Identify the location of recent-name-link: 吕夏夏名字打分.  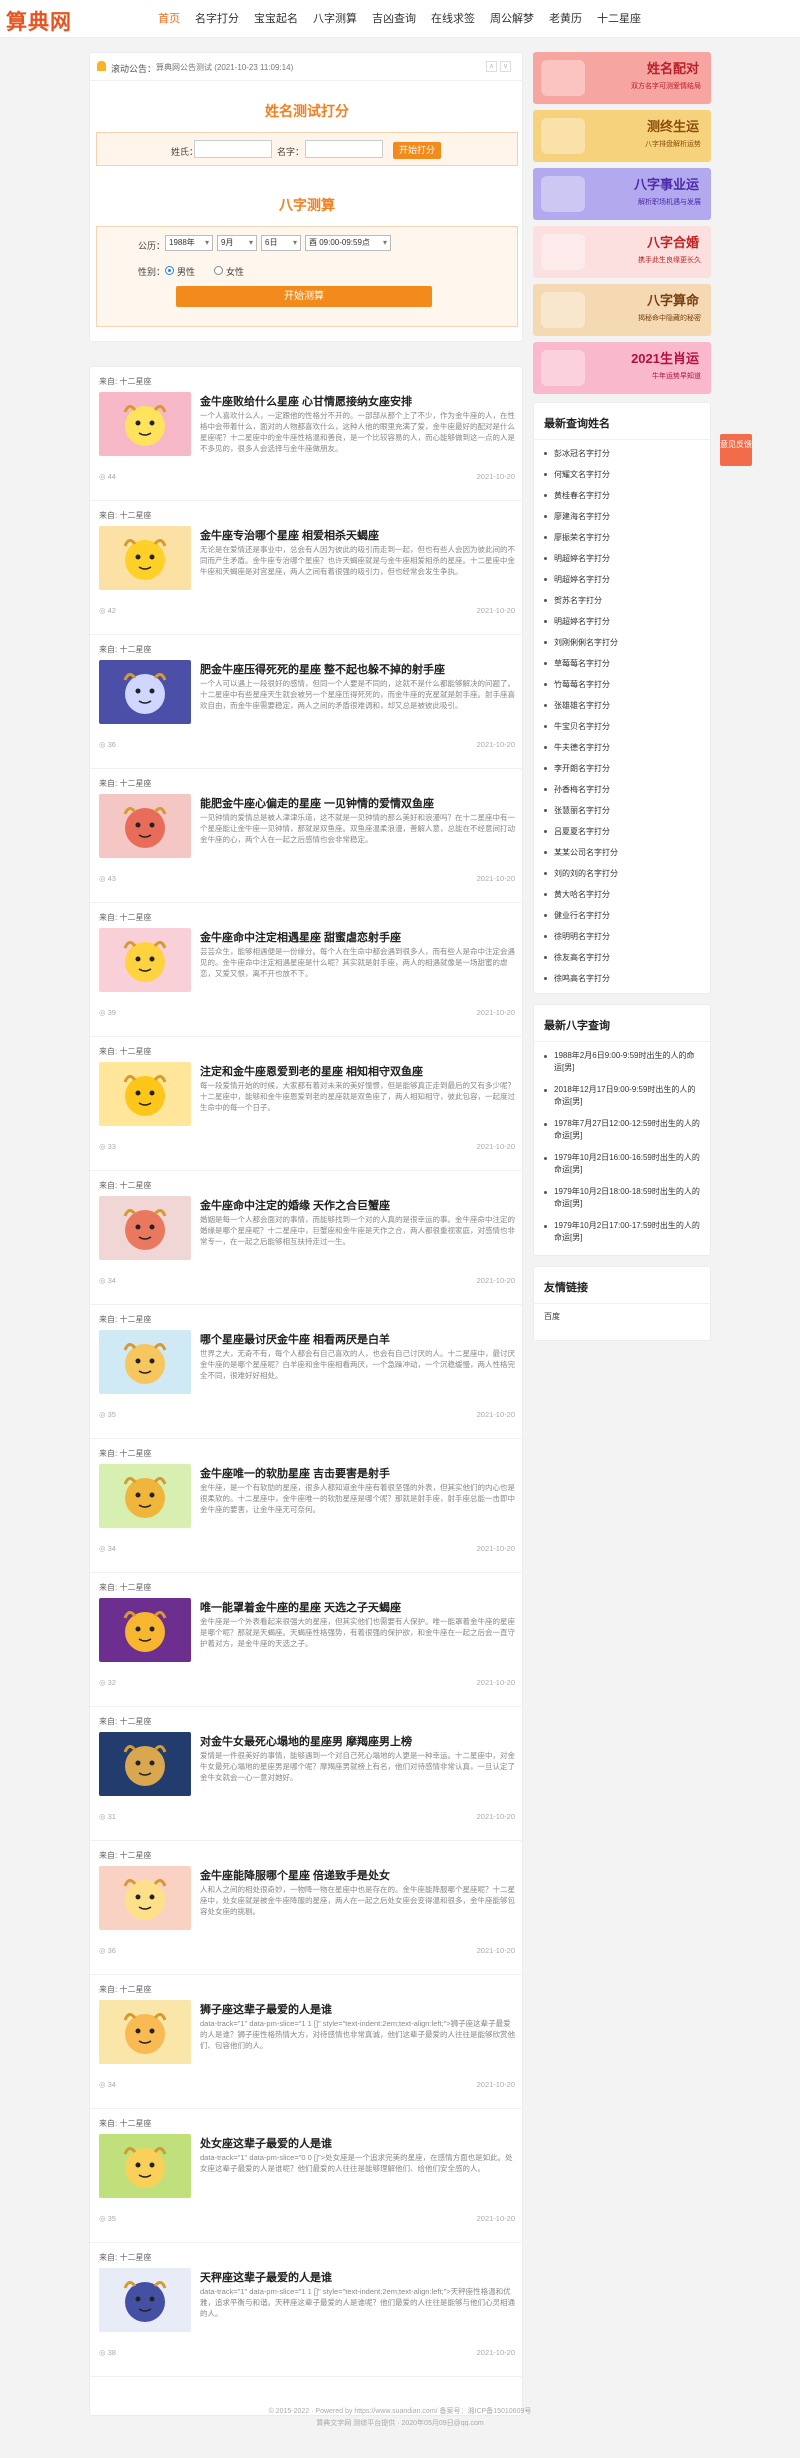
(622, 831).